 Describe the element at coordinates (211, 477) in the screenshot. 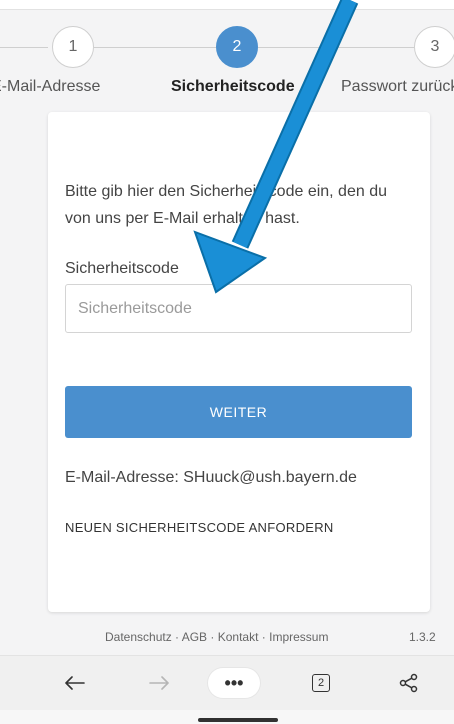

I see `email-address-text: E-Mail-Adresse: SHuuck@ush.bayern.de` at that location.